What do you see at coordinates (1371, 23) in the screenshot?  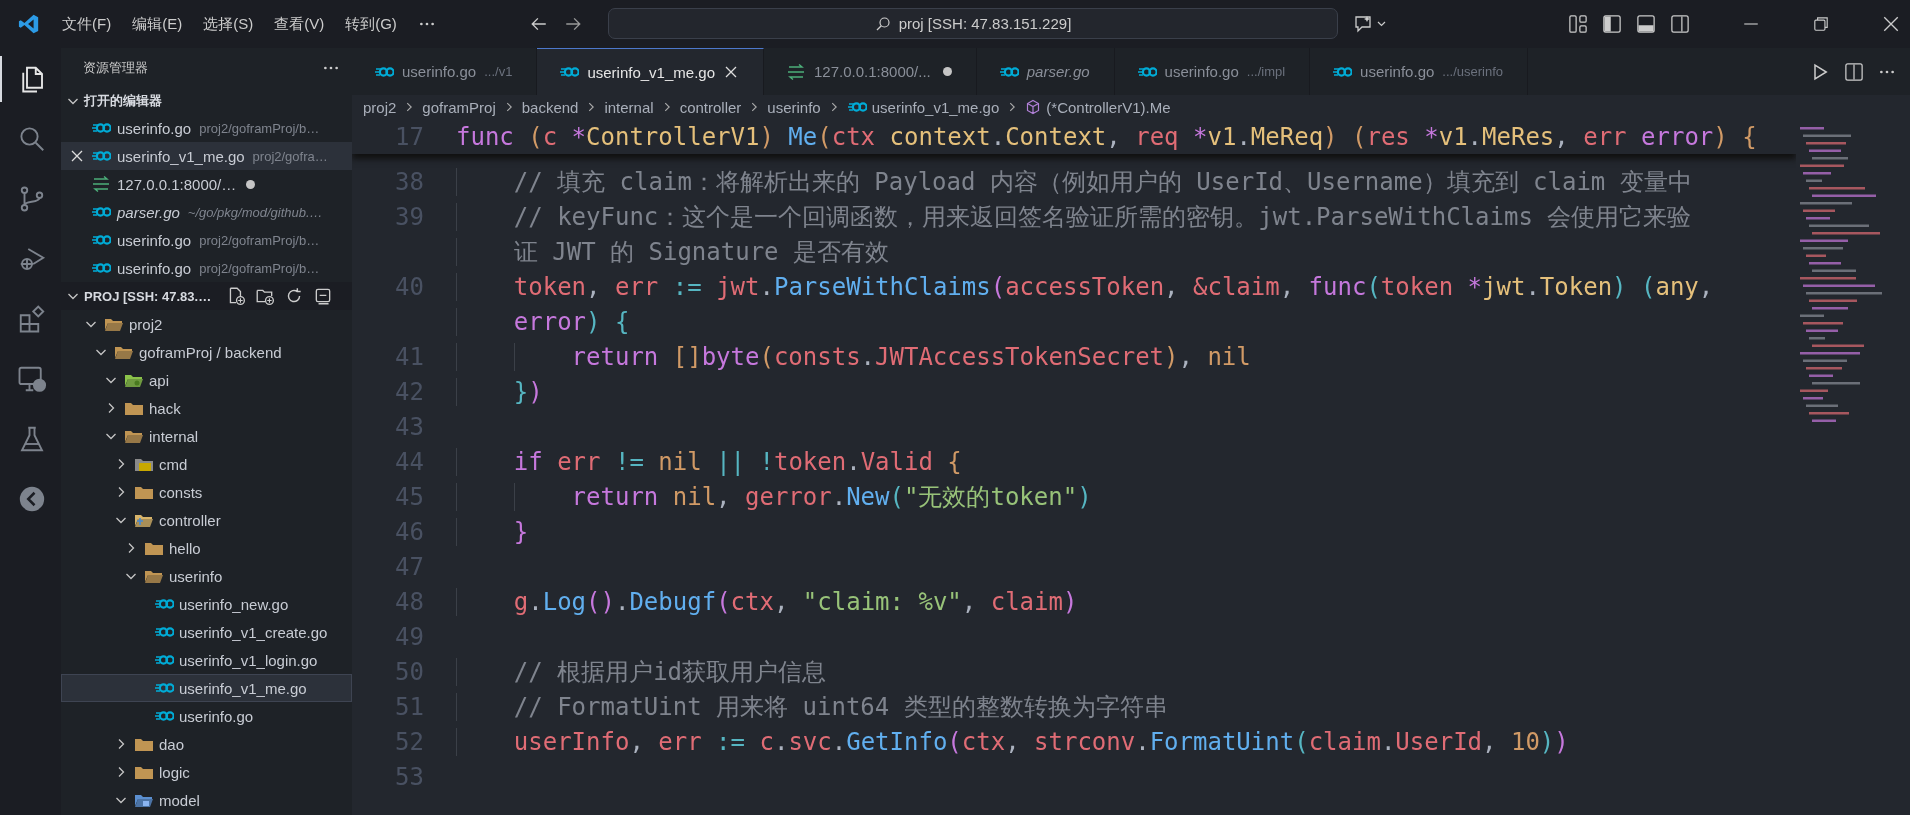 I see `chat-sparkle-icon` at bounding box center [1371, 23].